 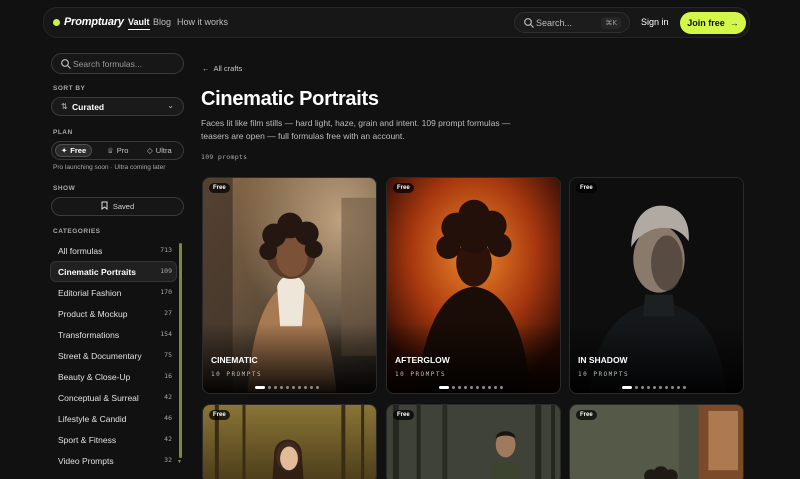 I want to click on category-name: Beauty & Close-Up, so click(x=94, y=377).